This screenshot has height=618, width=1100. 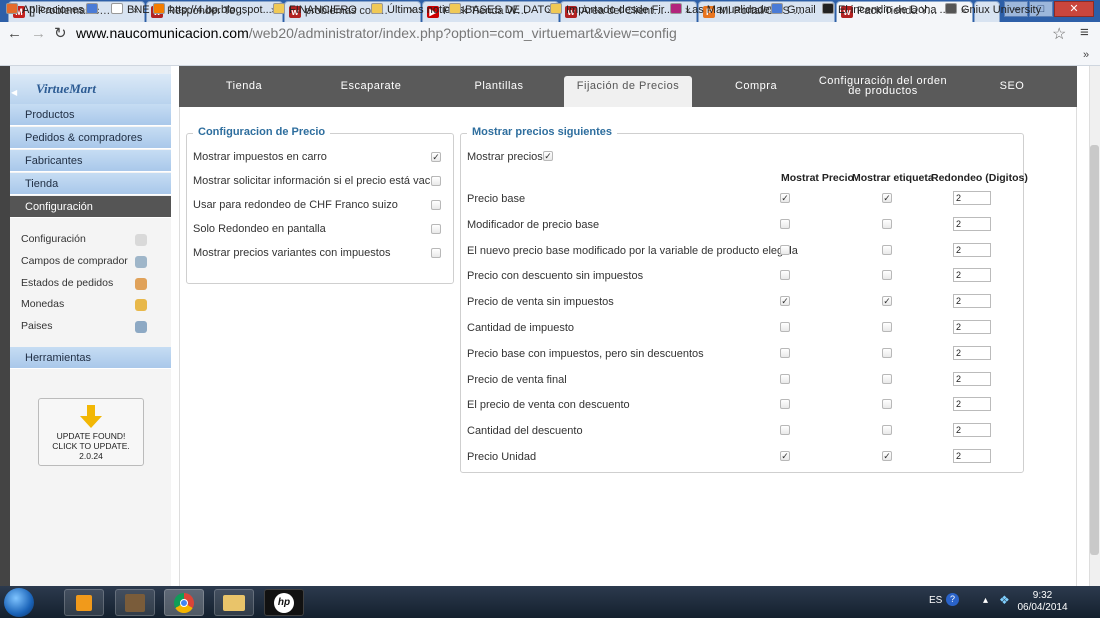 I want to click on price-row-label: Cantidad del descuento, so click(x=525, y=431).